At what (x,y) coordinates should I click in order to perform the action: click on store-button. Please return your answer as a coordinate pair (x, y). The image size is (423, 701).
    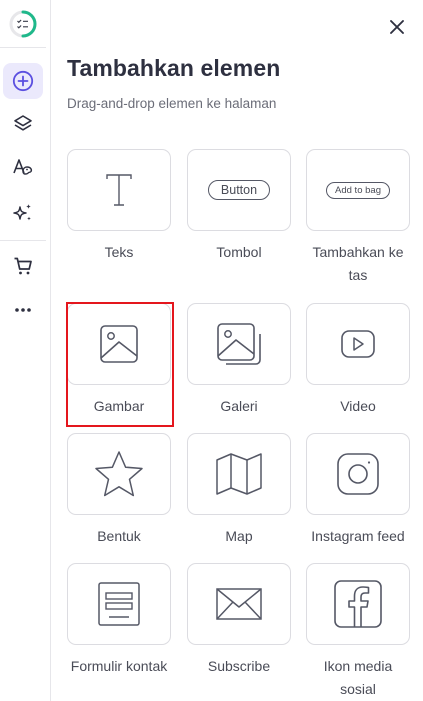
    Looking at the image, I should click on (23, 266).